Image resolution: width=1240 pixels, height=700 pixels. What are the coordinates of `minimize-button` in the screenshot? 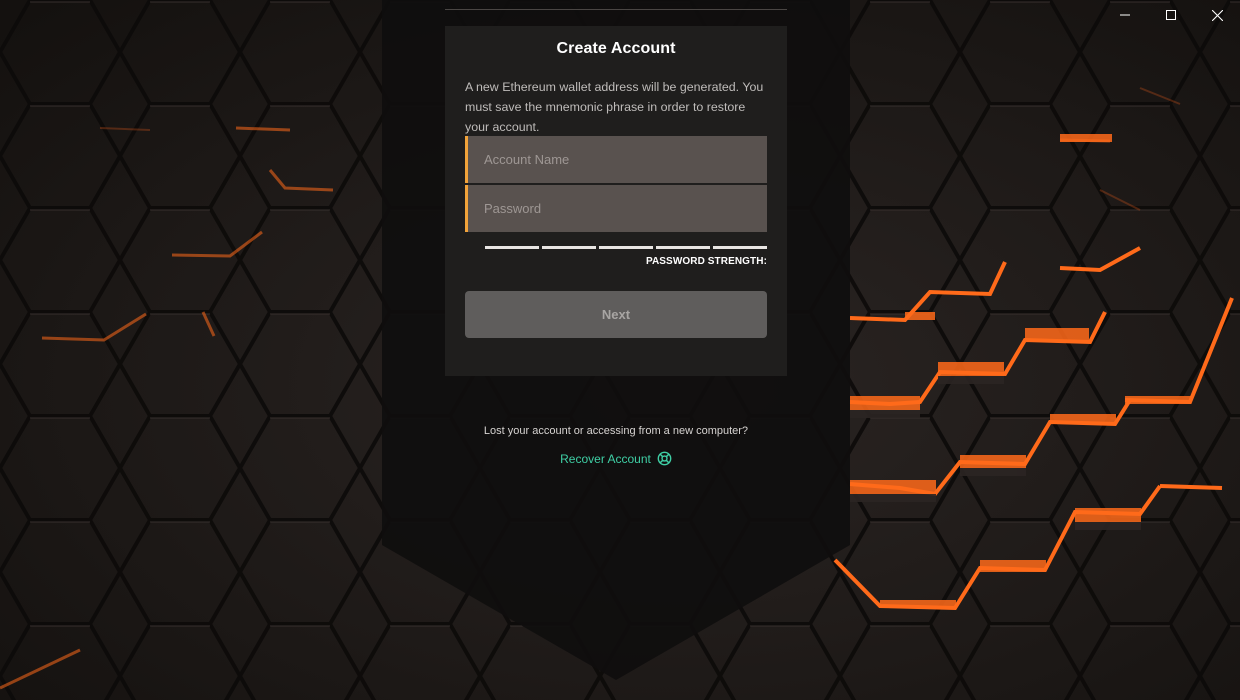 It's located at (1125, 15).